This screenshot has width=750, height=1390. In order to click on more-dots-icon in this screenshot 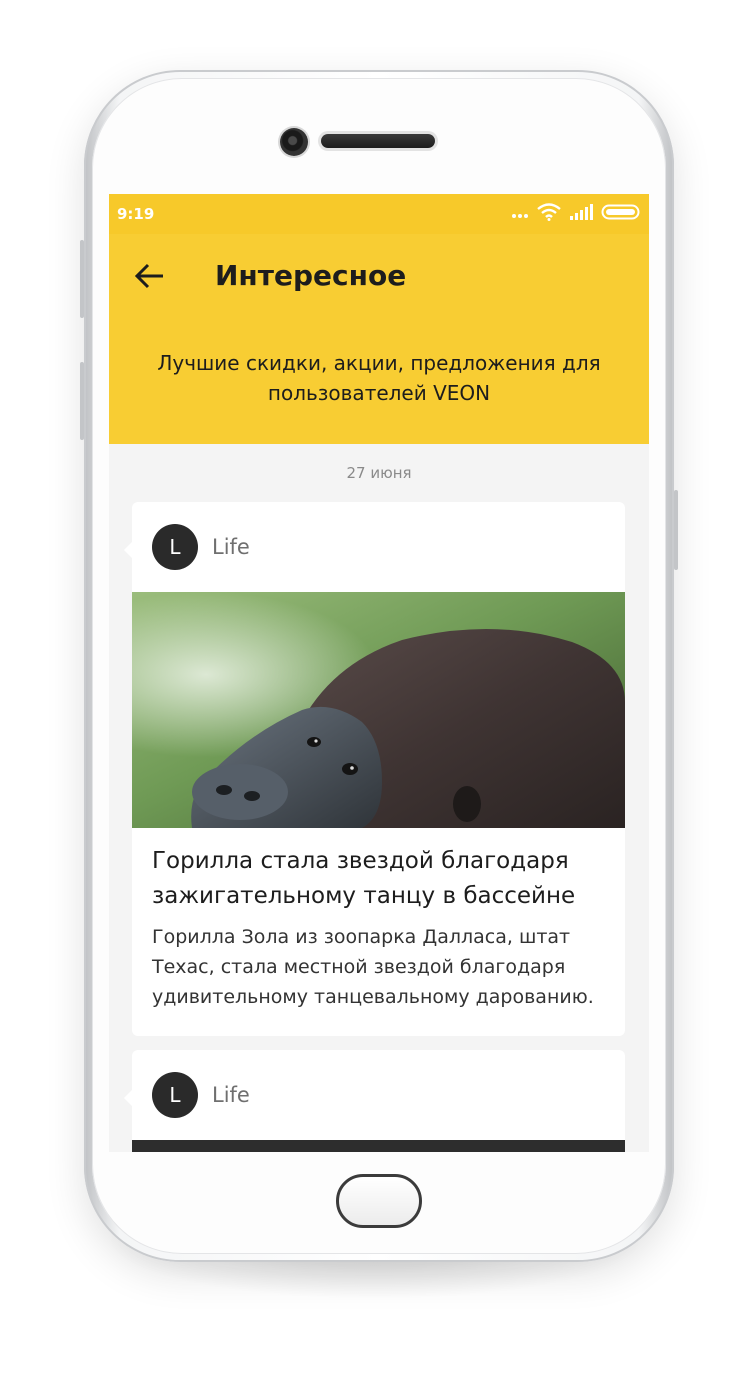, I will do `click(520, 214)`.